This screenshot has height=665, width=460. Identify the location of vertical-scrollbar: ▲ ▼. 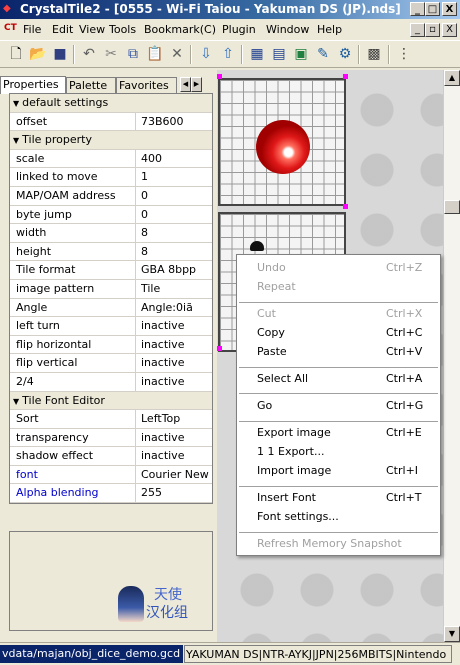
(451, 356).